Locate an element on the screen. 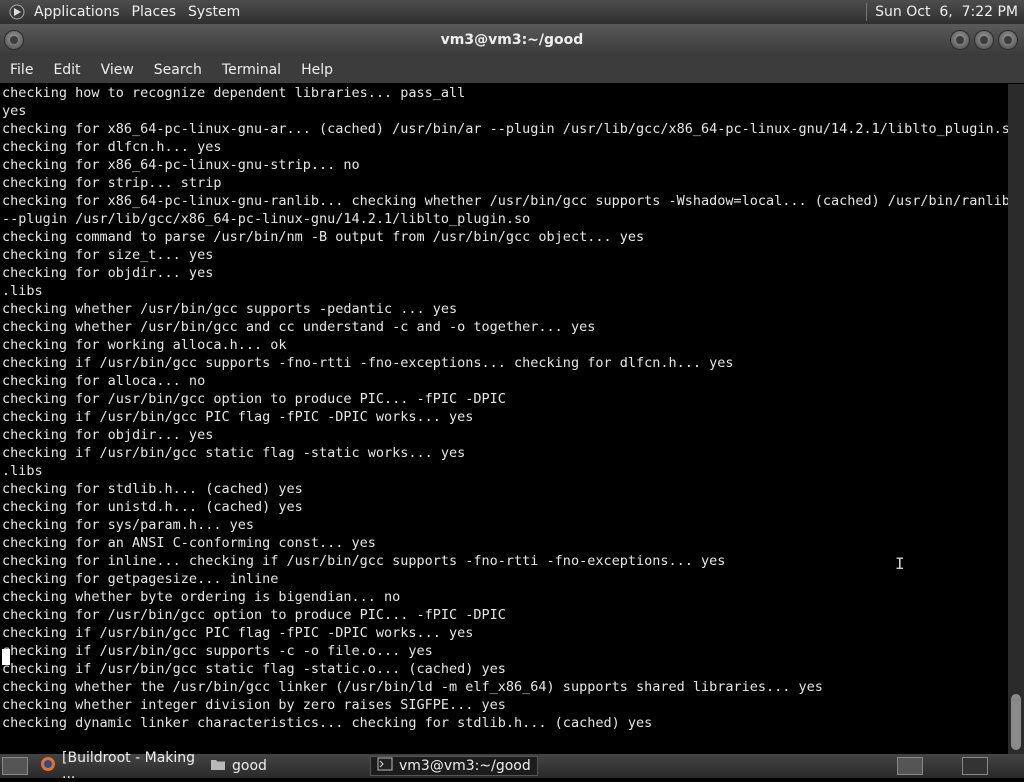 The image size is (1024, 782). system-menu: System is located at coordinates (216, 12).